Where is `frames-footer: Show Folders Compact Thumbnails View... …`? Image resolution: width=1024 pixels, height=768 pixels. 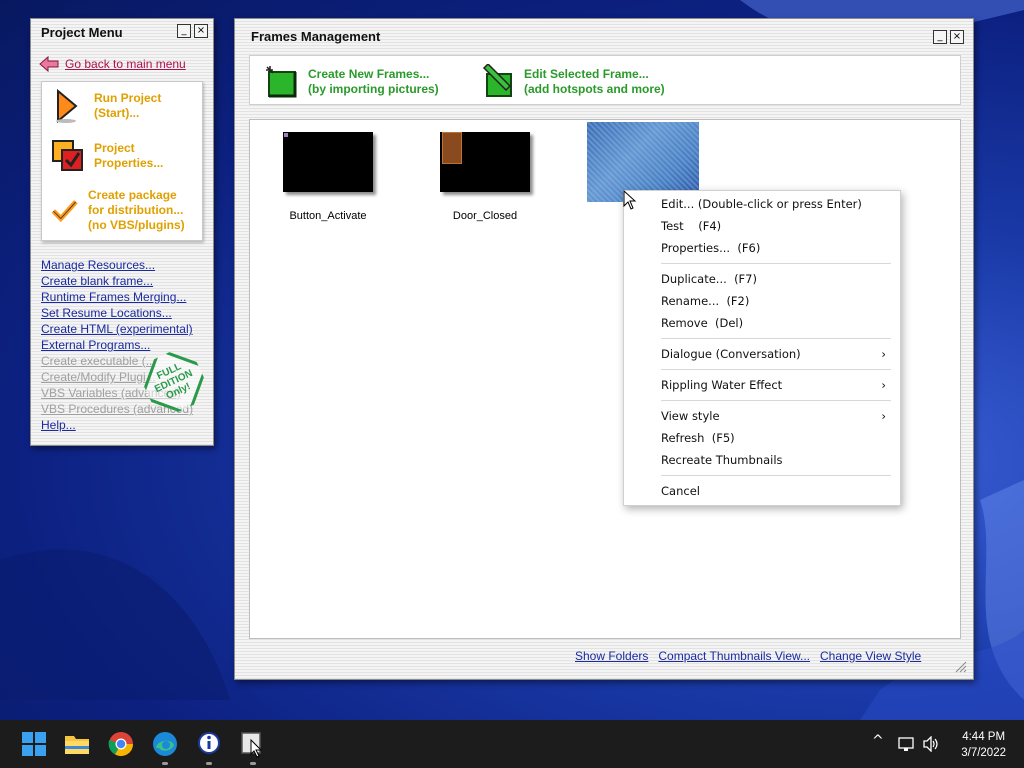
frames-footer: Show Folders Compact Thumbnails View... … is located at coordinates (748, 656).